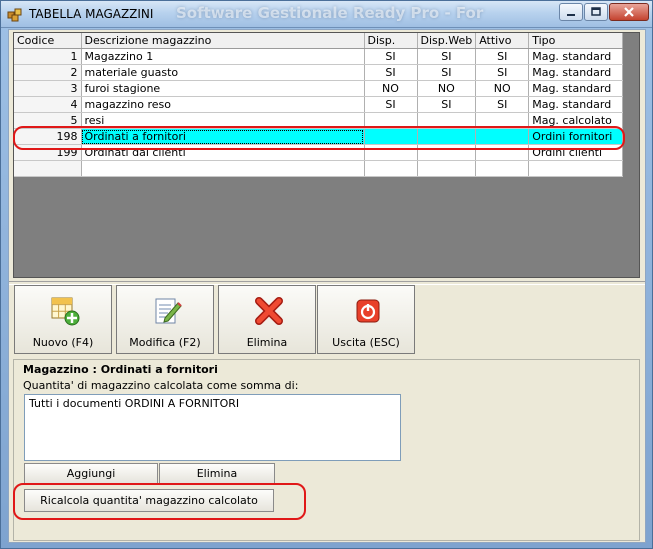 This screenshot has height=549, width=653. Describe the element at coordinates (91, 14) in the screenshot. I see `window-title: TABELLA MAGAZZINI` at that location.